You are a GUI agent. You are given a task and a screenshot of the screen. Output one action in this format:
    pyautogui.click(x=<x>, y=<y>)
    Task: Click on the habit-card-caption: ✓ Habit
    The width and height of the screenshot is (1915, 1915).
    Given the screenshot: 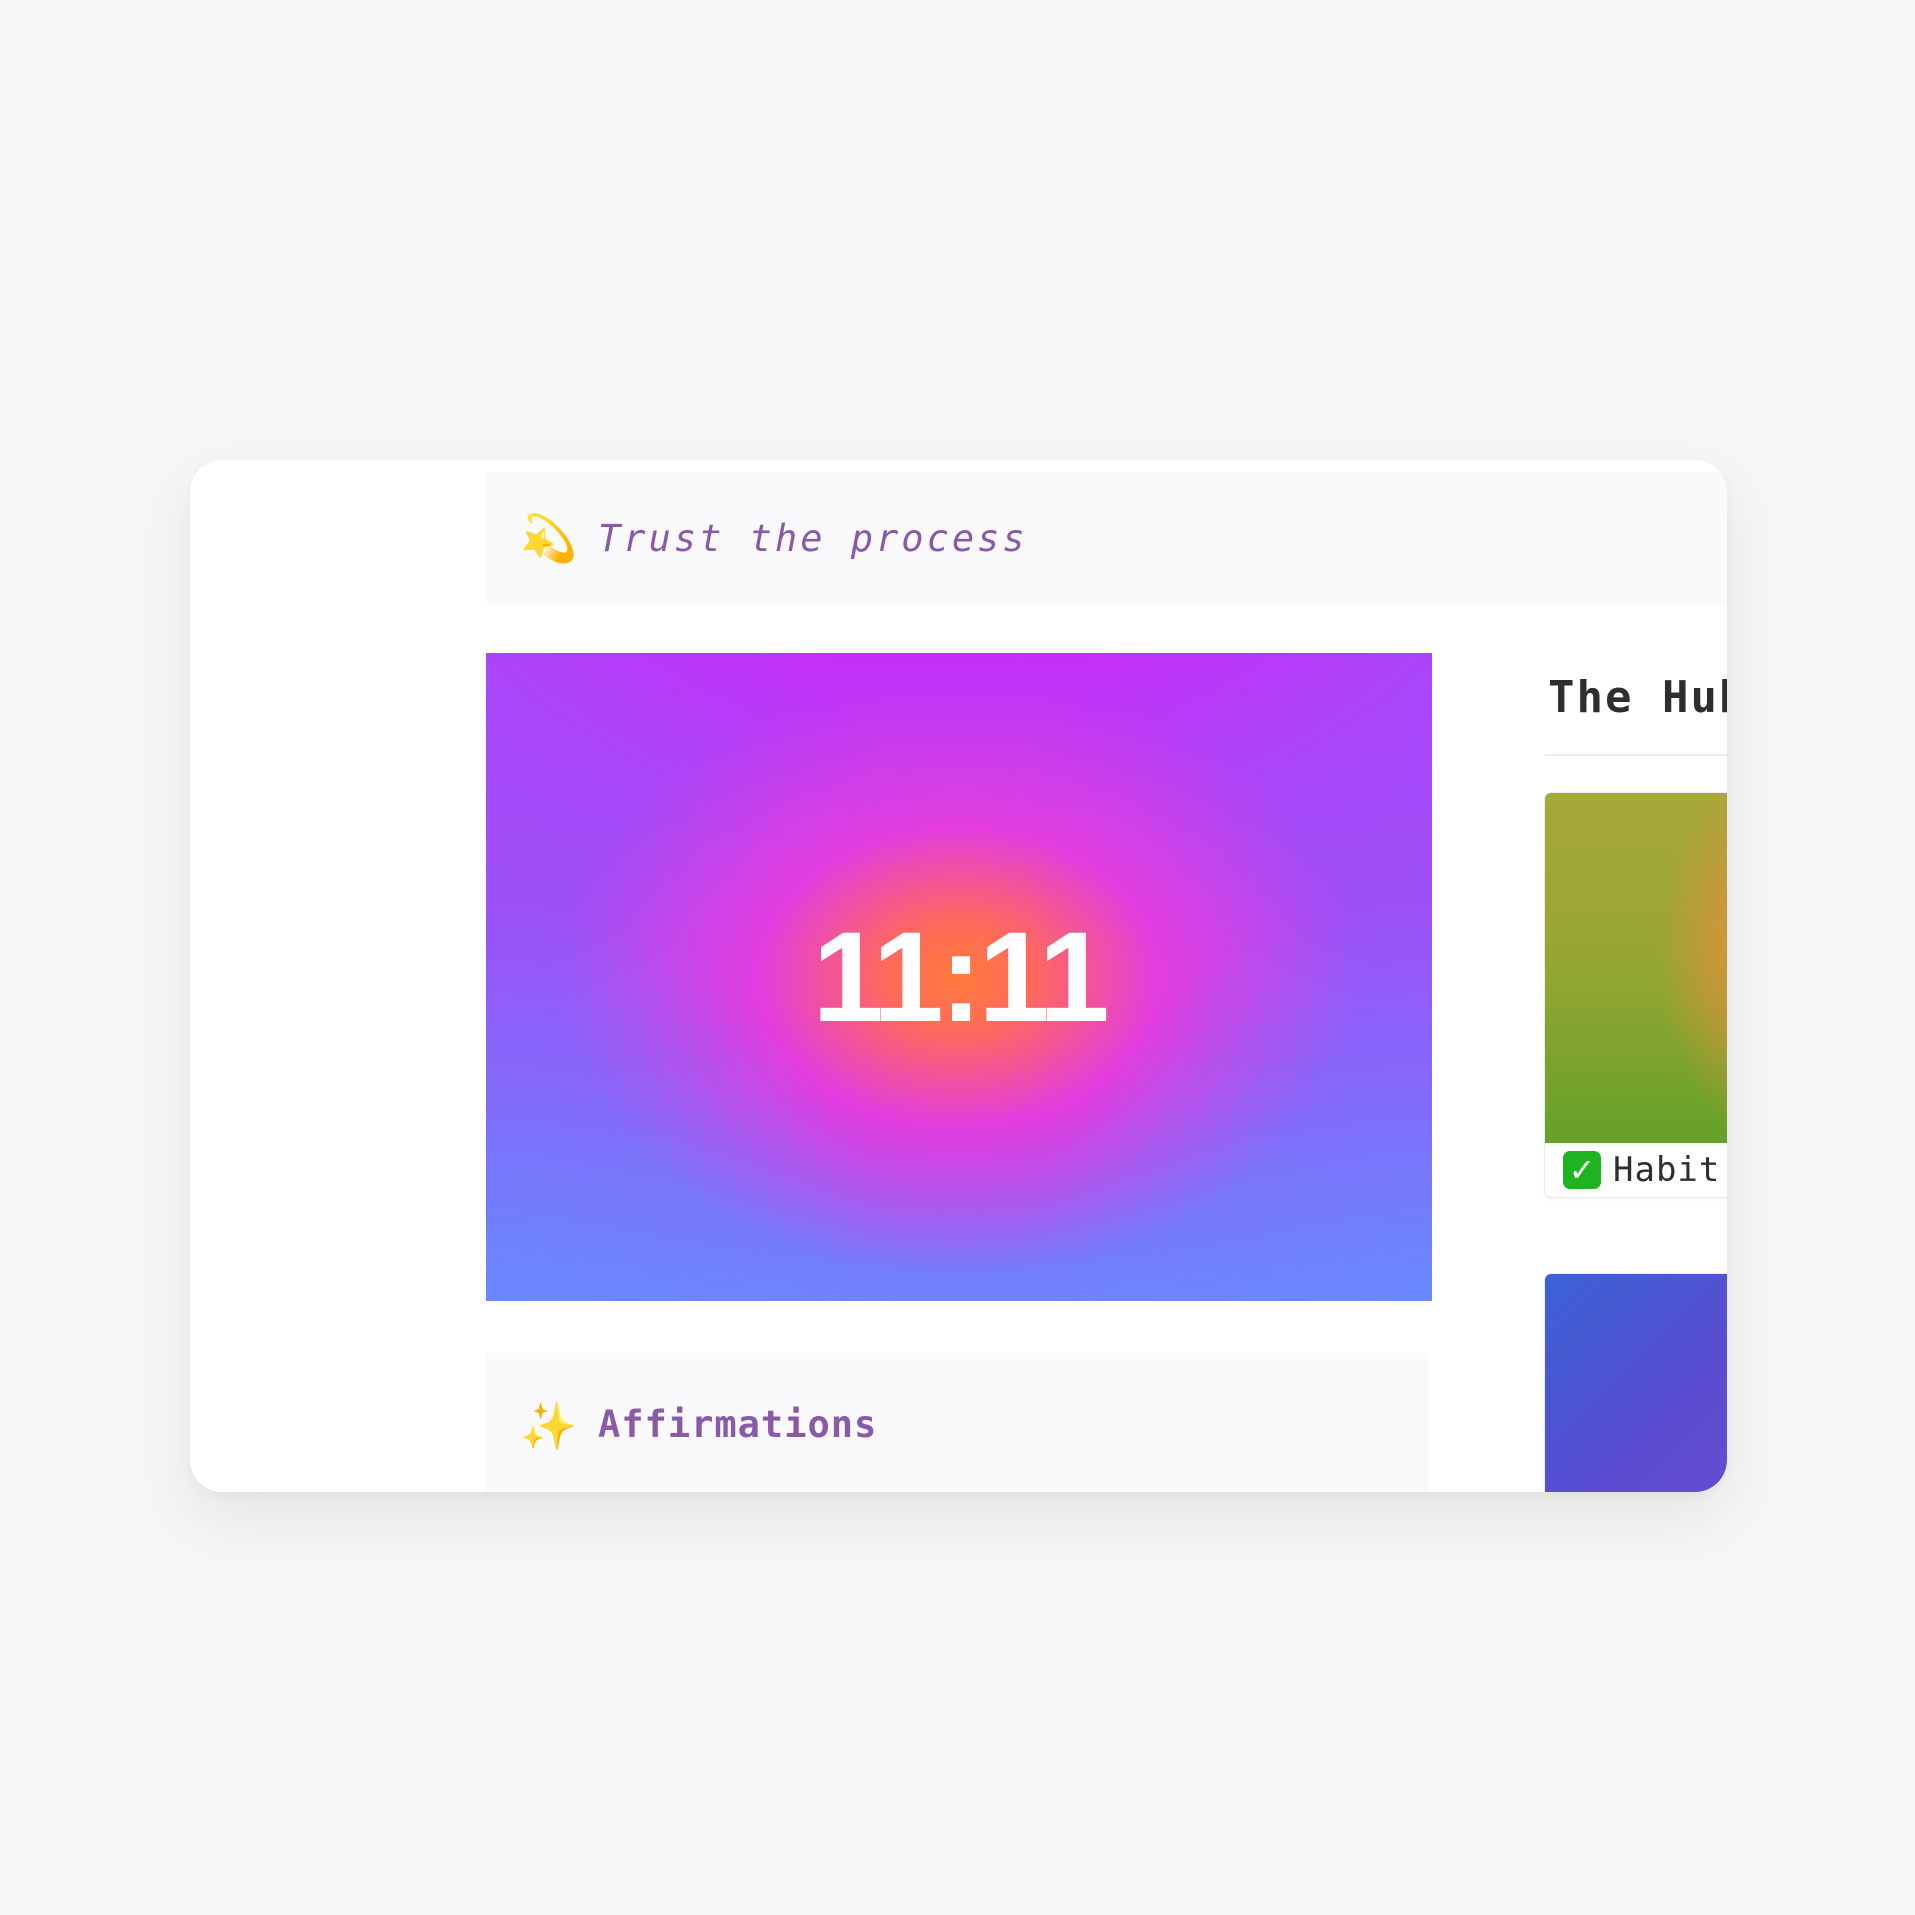 What is the action you would take?
    pyautogui.click(x=1636, y=1170)
    